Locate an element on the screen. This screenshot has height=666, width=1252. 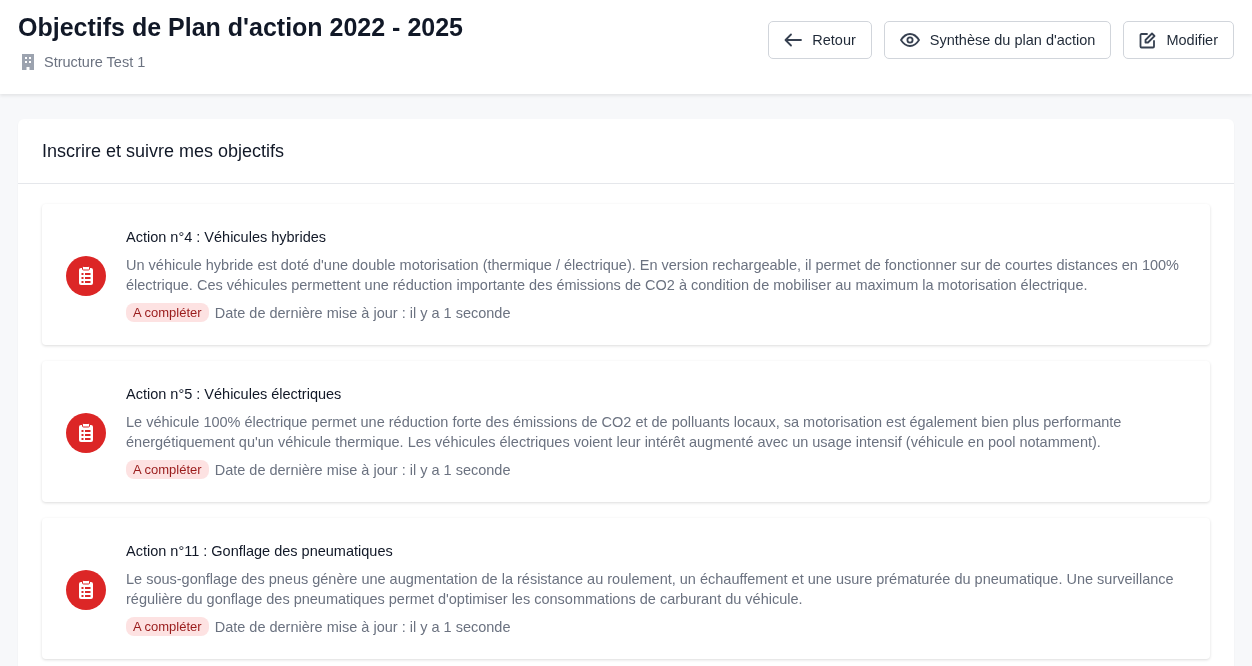
building-icon is located at coordinates (28, 62).